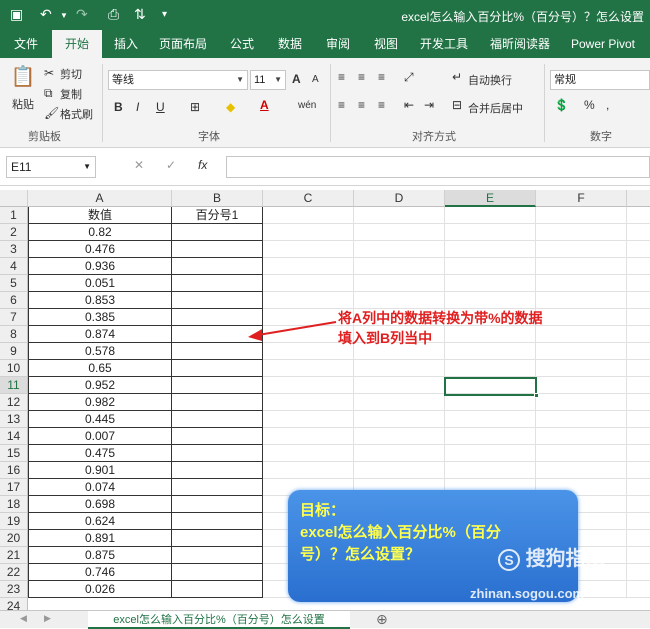  I want to click on grid-cell: 0.901, so click(100, 470).